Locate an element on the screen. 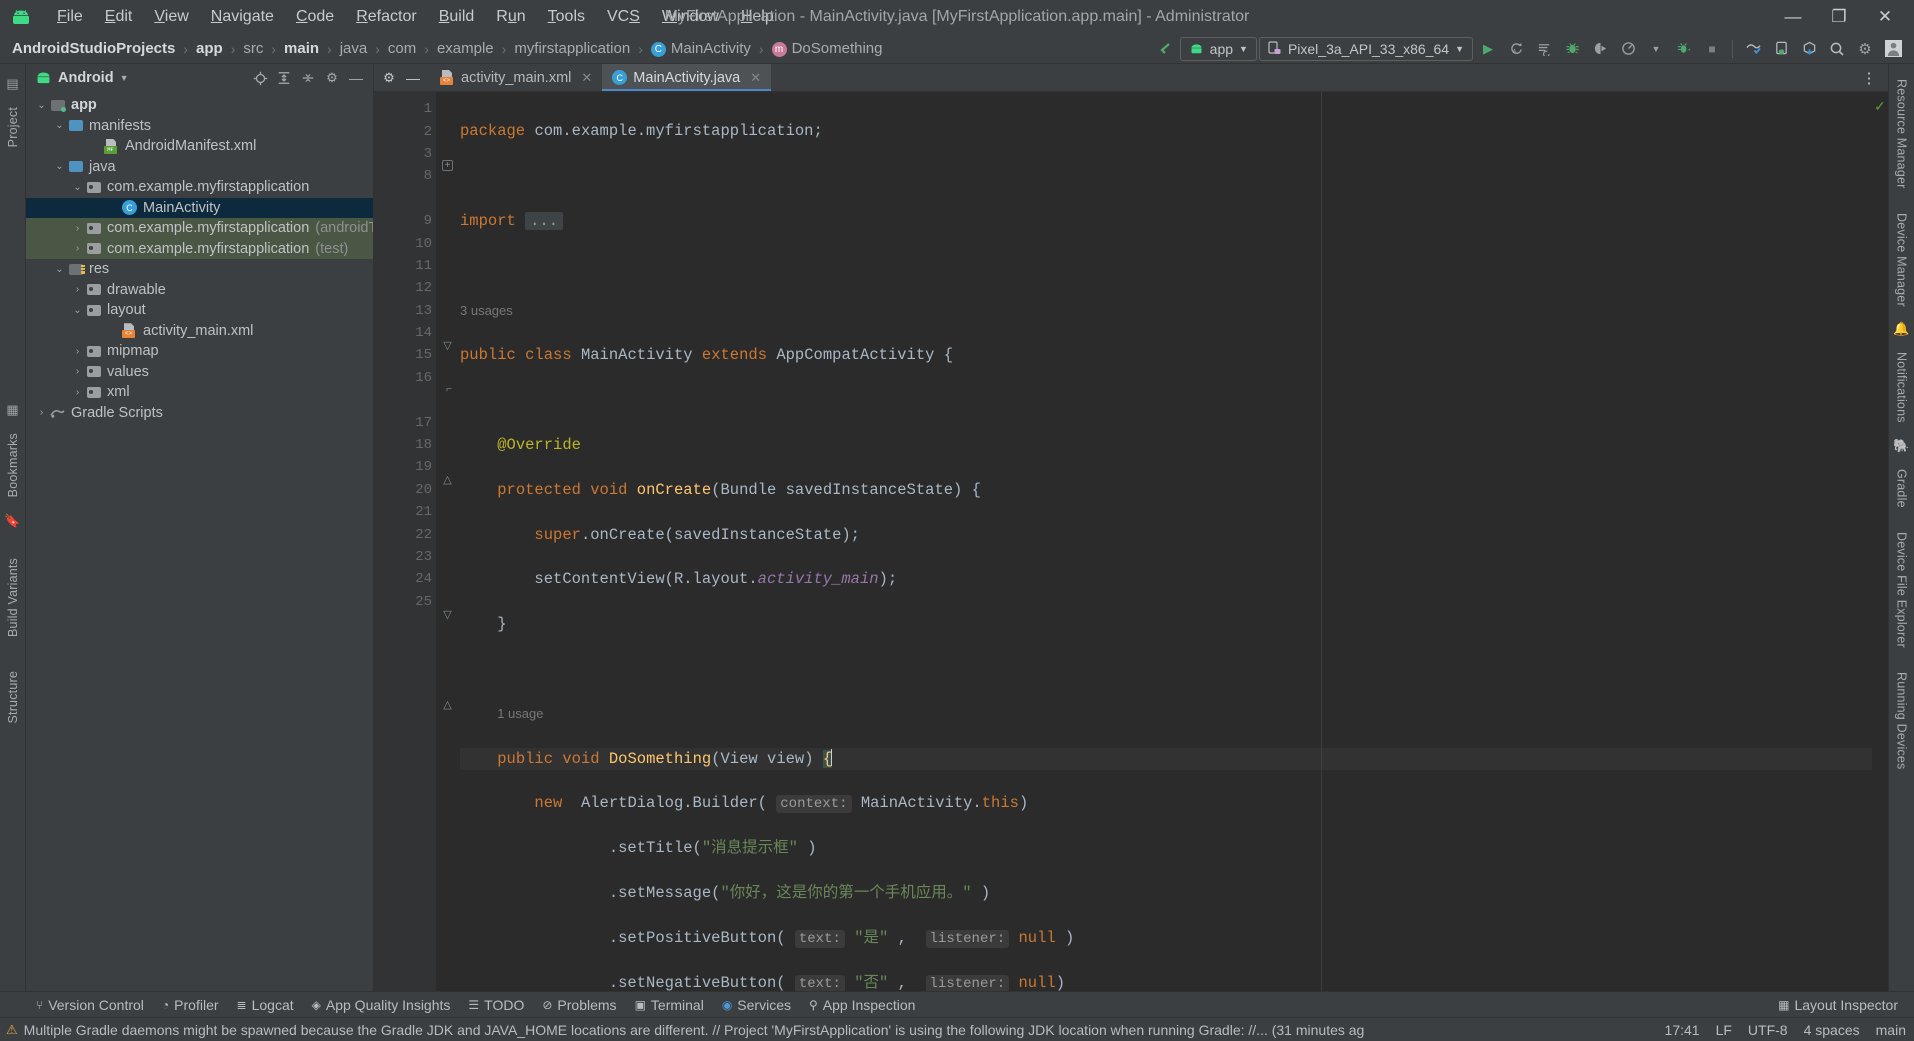 This screenshot has width=1914, height=1041. breadcrumb-item-3: main is located at coordinates (301, 48).